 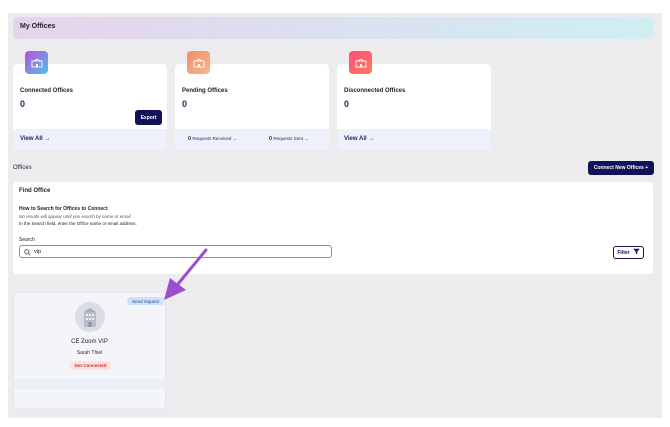 I want to click on pending-offices-count: 0, so click(x=185, y=104).